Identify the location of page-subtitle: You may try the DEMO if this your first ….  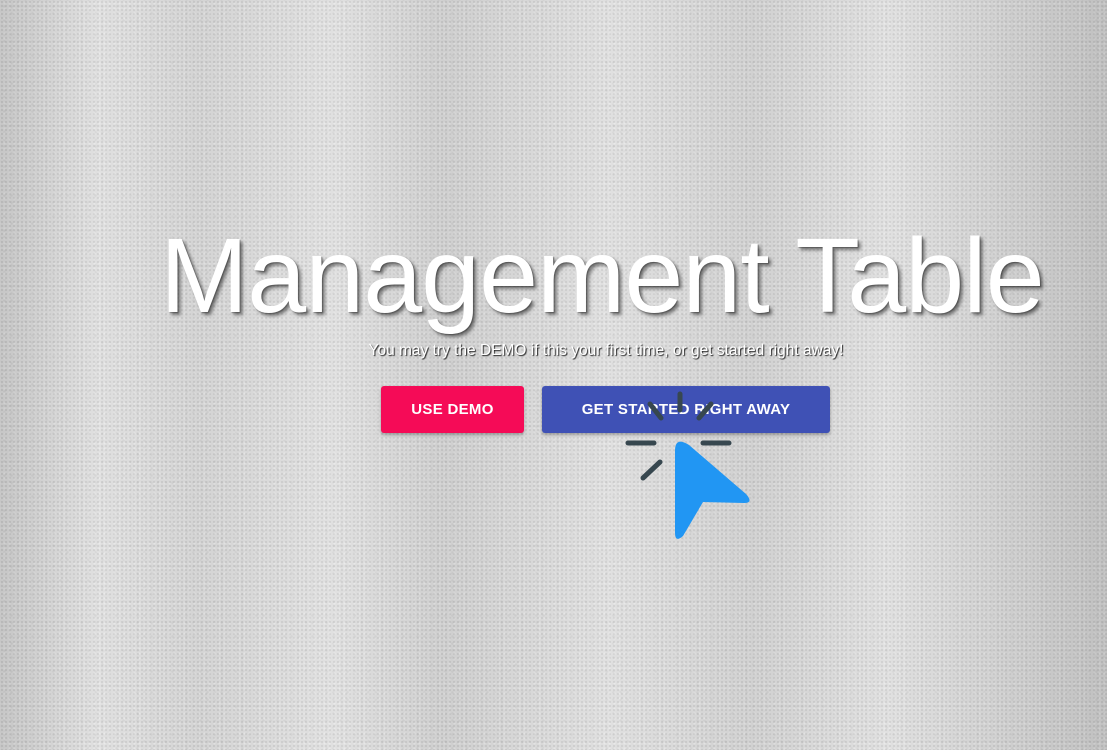
(606, 350).